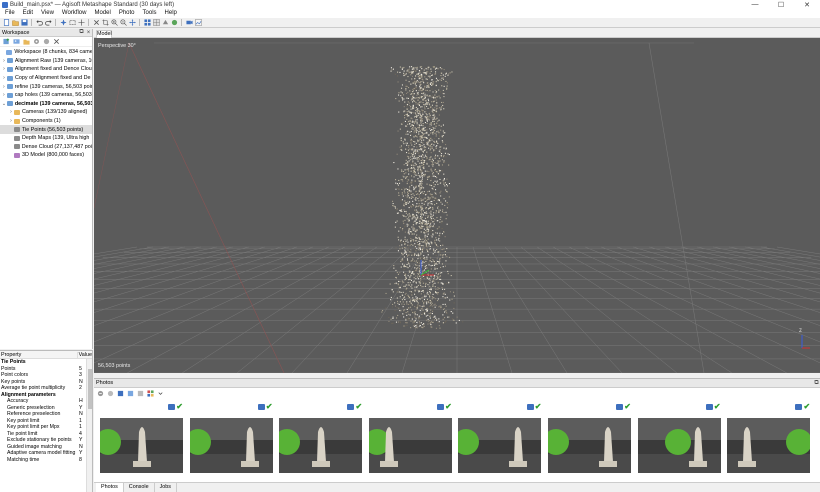 Image resolution: width=820 pixels, height=492 pixels. I want to click on tree-item-dense-cloud: Dense Cloud (27,137,487 poin, so click(46, 147).